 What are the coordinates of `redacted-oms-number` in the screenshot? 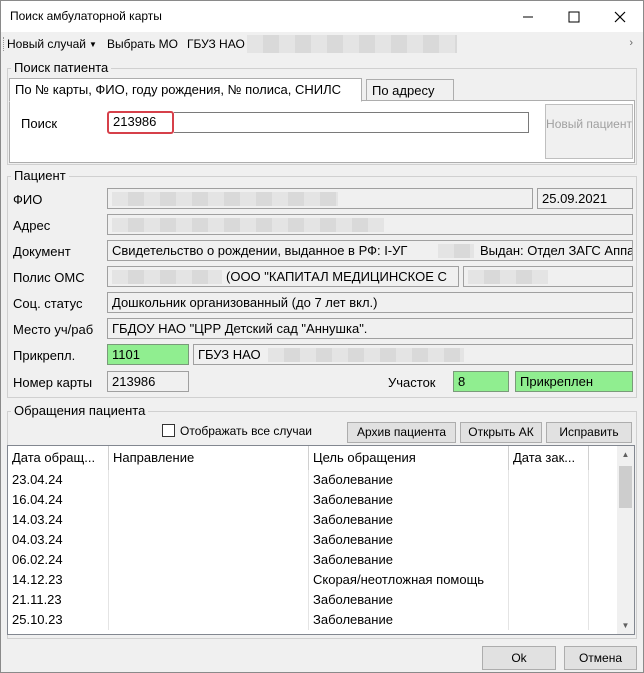 It's located at (167, 277).